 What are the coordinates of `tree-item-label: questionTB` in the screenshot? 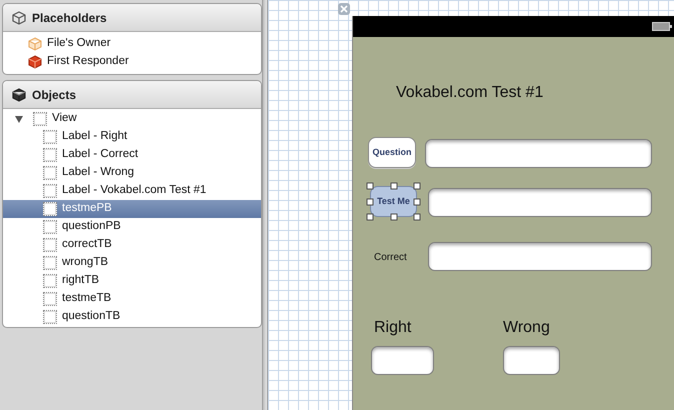 It's located at (91, 316).